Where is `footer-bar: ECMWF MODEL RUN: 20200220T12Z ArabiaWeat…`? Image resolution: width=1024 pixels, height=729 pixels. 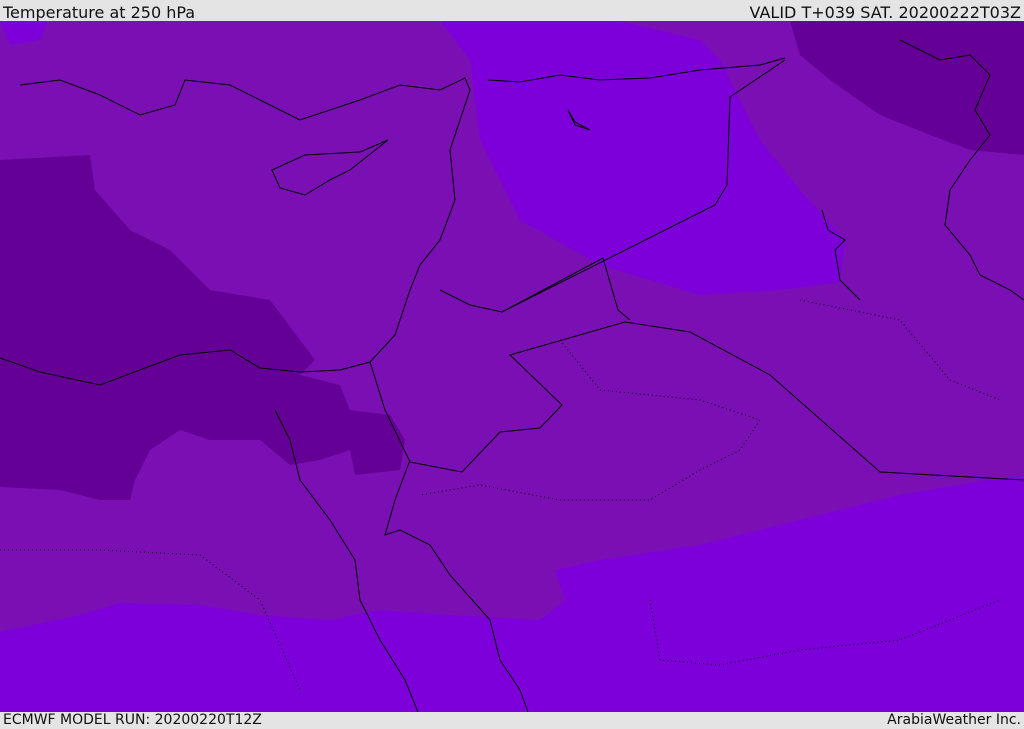
footer-bar: ECMWF MODEL RUN: 20200220T12Z ArabiaWeat… is located at coordinates (512, 720).